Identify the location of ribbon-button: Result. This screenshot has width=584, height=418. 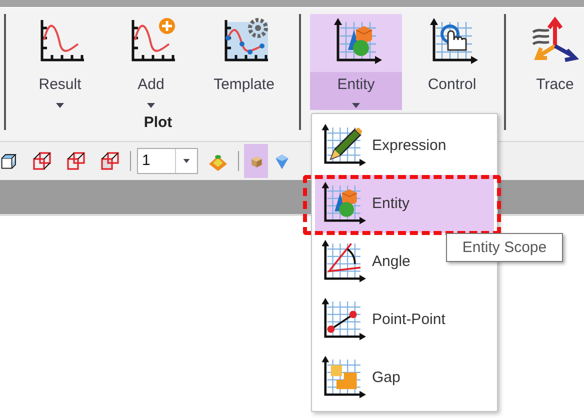
(60, 62).